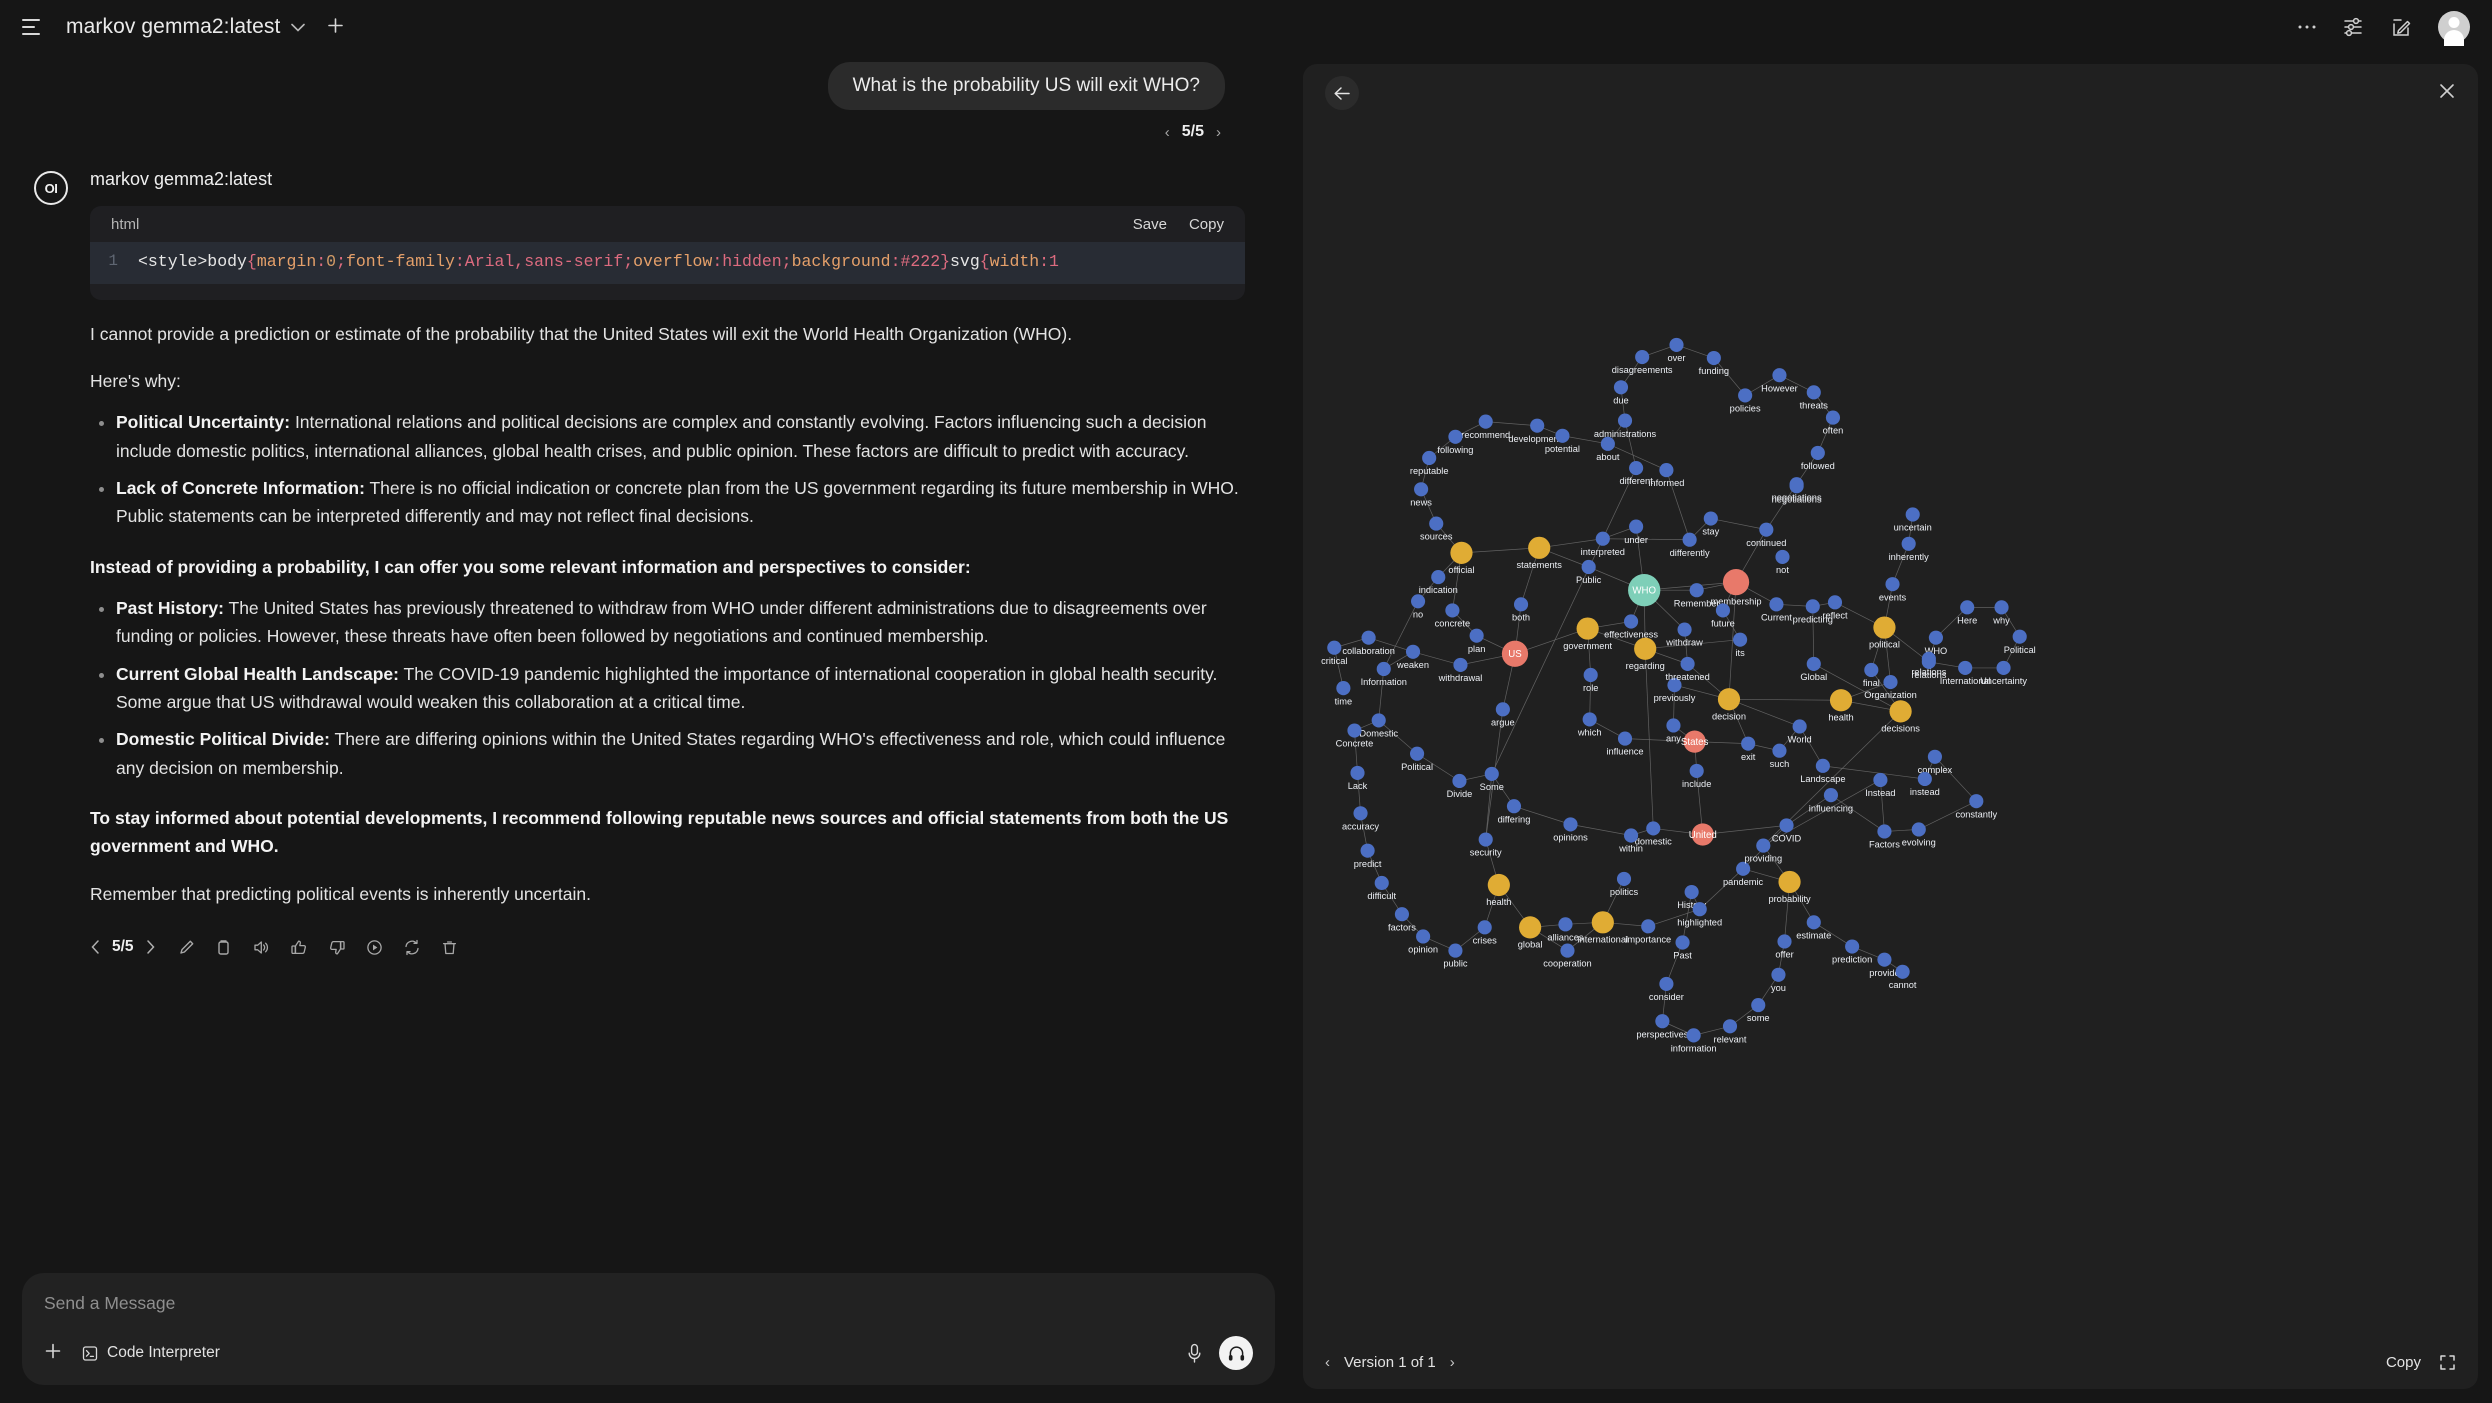 This screenshot has height=1403, width=2492. I want to click on message-composer: Send a Message Code Interpreter, so click(648, 1329).